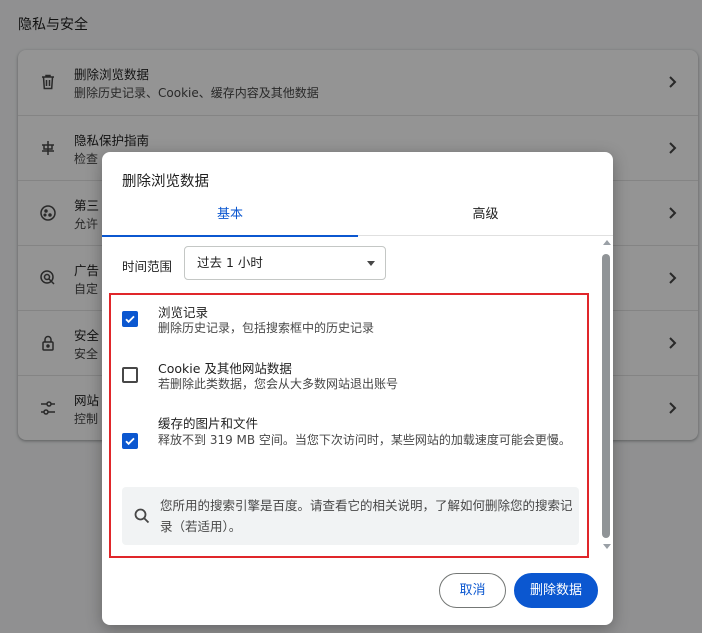 The image size is (702, 633). I want to click on time-range-select: 过去 1 小时, so click(285, 263).